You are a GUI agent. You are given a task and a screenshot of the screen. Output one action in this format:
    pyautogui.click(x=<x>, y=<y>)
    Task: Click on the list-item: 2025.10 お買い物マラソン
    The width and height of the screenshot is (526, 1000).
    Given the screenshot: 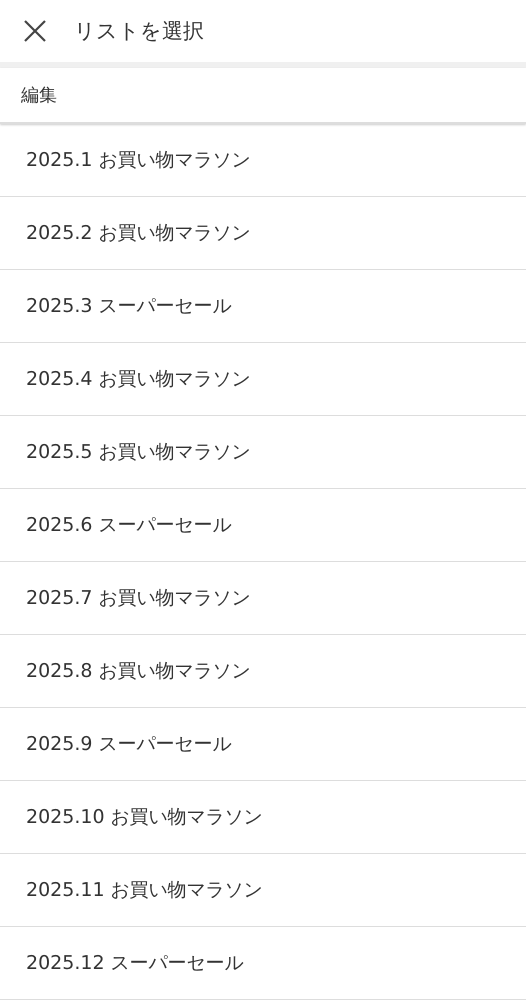 What is the action you would take?
    pyautogui.click(x=263, y=817)
    